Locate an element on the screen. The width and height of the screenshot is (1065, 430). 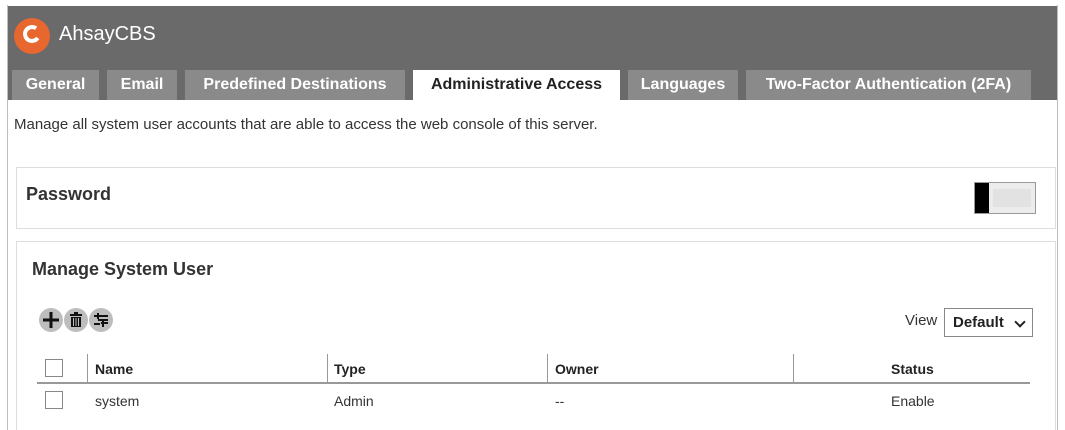
manage-system-user-title: Manage System User is located at coordinates (123, 269).